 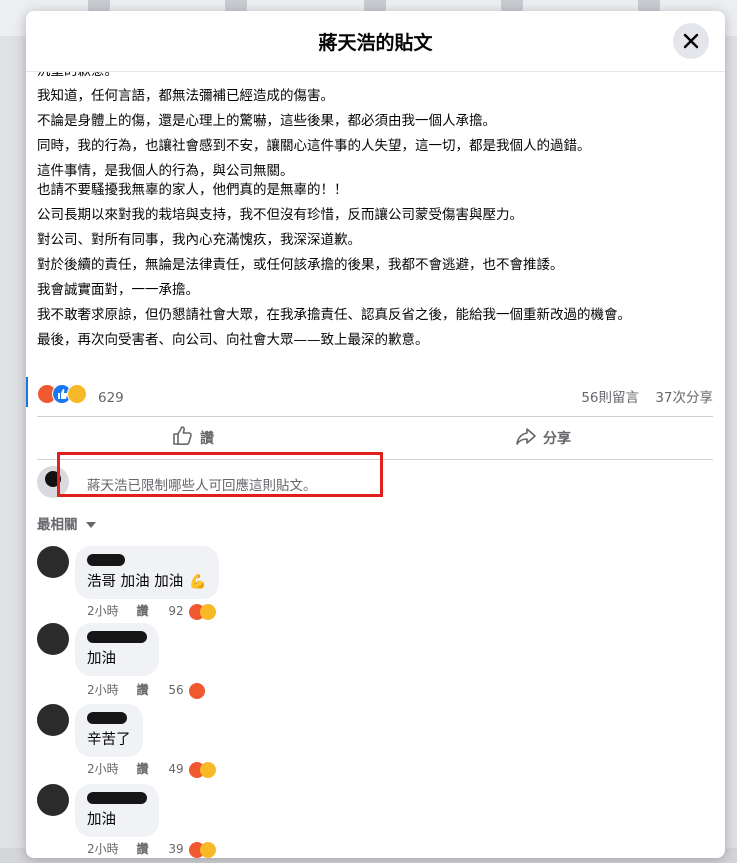 I want to click on engagement-counts: 56則留言 37次分享, so click(x=641, y=396).